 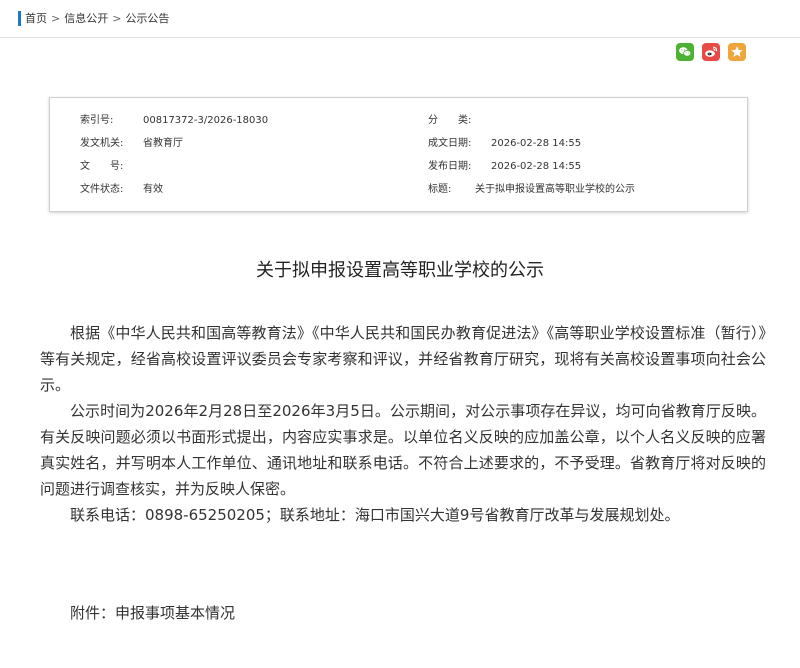 What do you see at coordinates (102, 166) in the screenshot?
I see `doc-number-label: 文 号:` at bounding box center [102, 166].